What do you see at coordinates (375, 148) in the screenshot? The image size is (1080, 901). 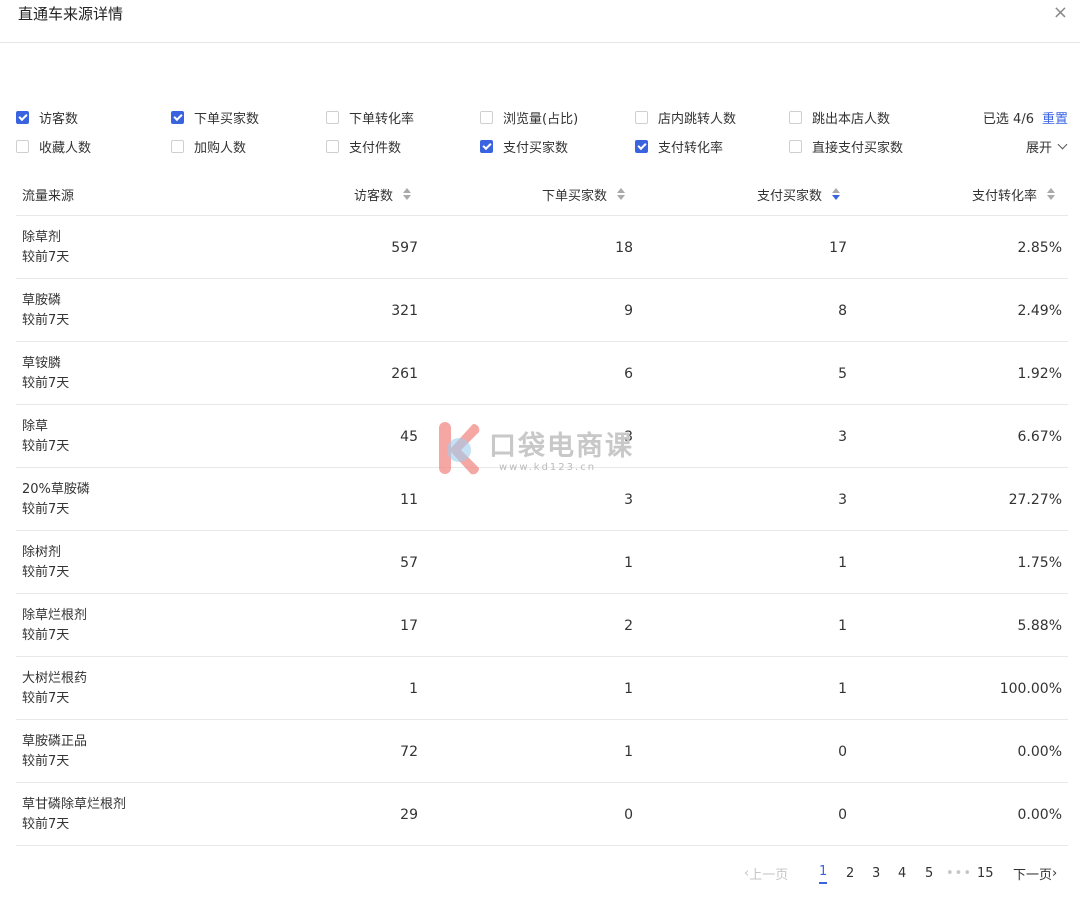 I see `filter-label: 支付件数` at bounding box center [375, 148].